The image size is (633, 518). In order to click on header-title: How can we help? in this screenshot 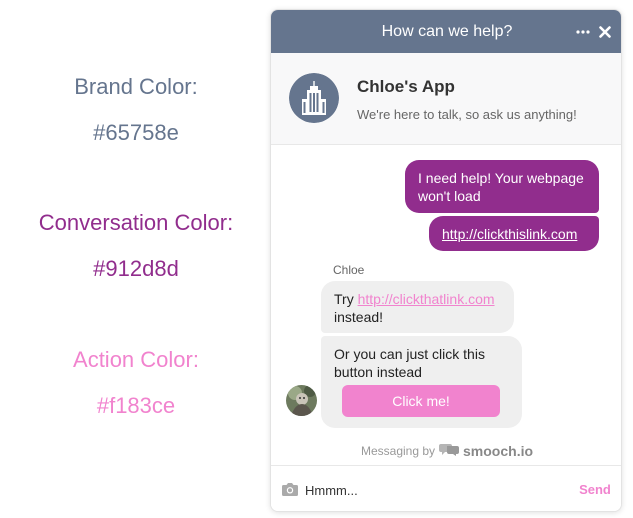, I will do `click(447, 31)`.